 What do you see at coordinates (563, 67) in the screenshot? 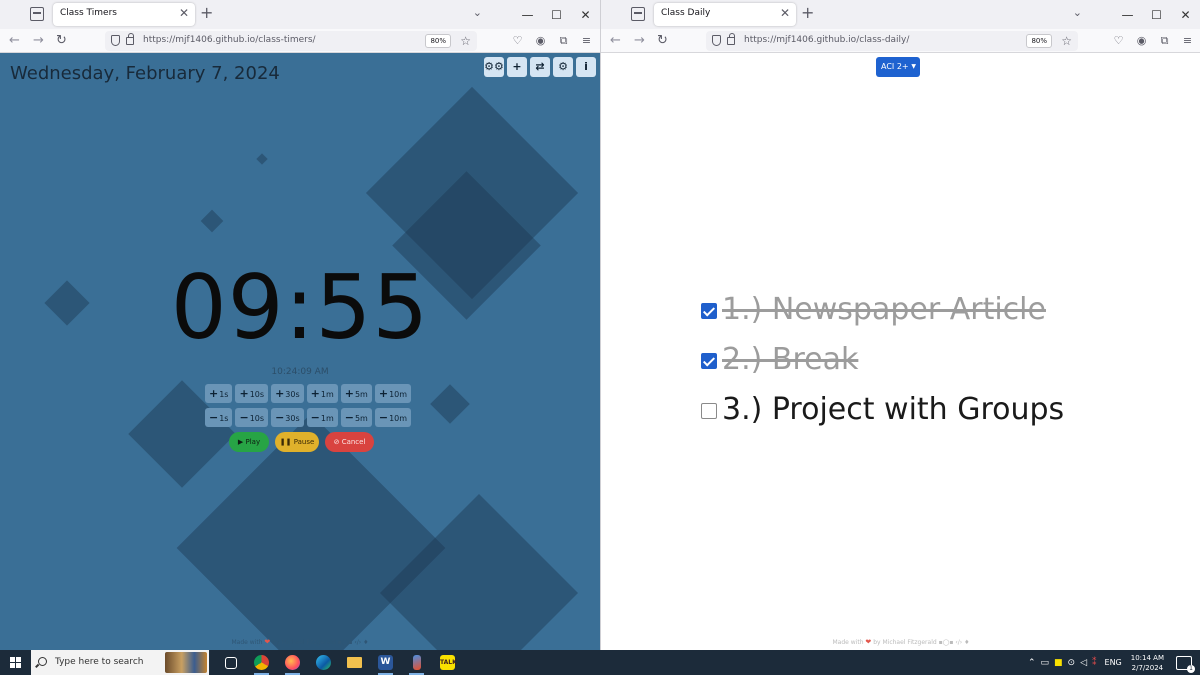
I see `settings-button: ⚙` at bounding box center [563, 67].